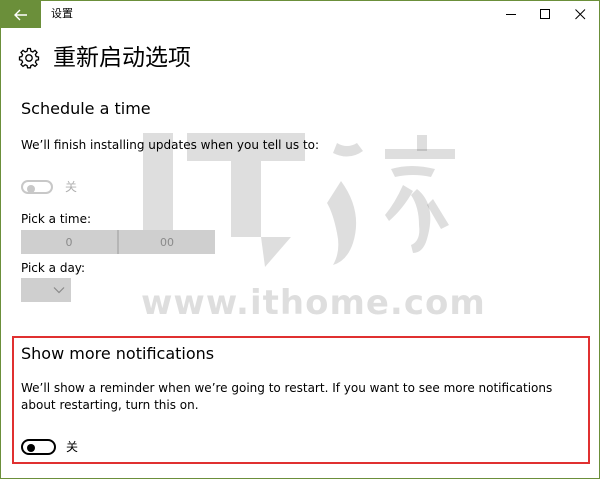 The width and height of the screenshot is (600, 479). What do you see at coordinates (299, 200) in the screenshot?
I see `watermark-logo` at bounding box center [299, 200].